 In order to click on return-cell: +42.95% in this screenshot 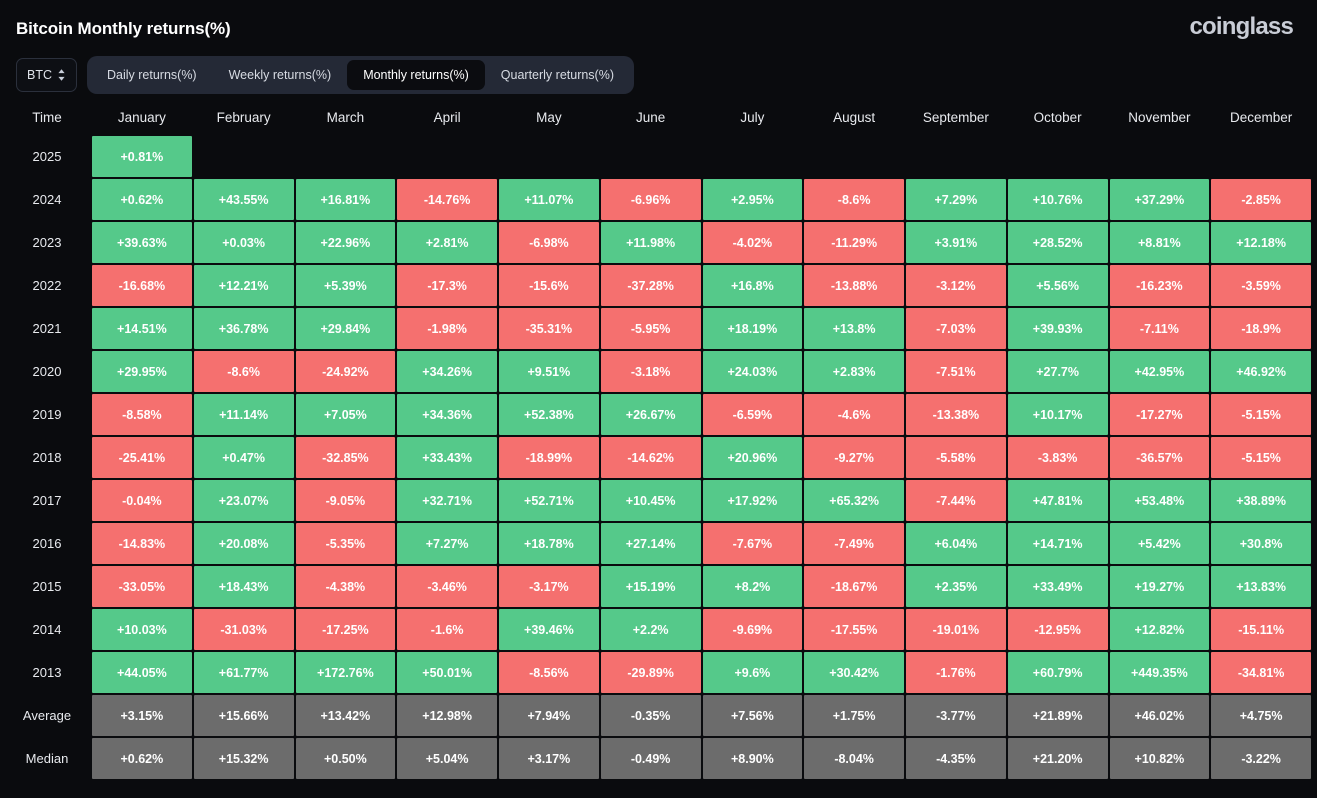, I will do `click(1159, 371)`.